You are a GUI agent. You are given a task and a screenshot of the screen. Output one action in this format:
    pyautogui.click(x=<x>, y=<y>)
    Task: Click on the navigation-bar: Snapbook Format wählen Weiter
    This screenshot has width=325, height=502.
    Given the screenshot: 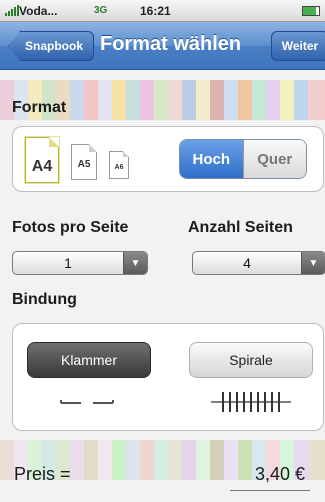 What is the action you would take?
    pyautogui.click(x=162, y=46)
    